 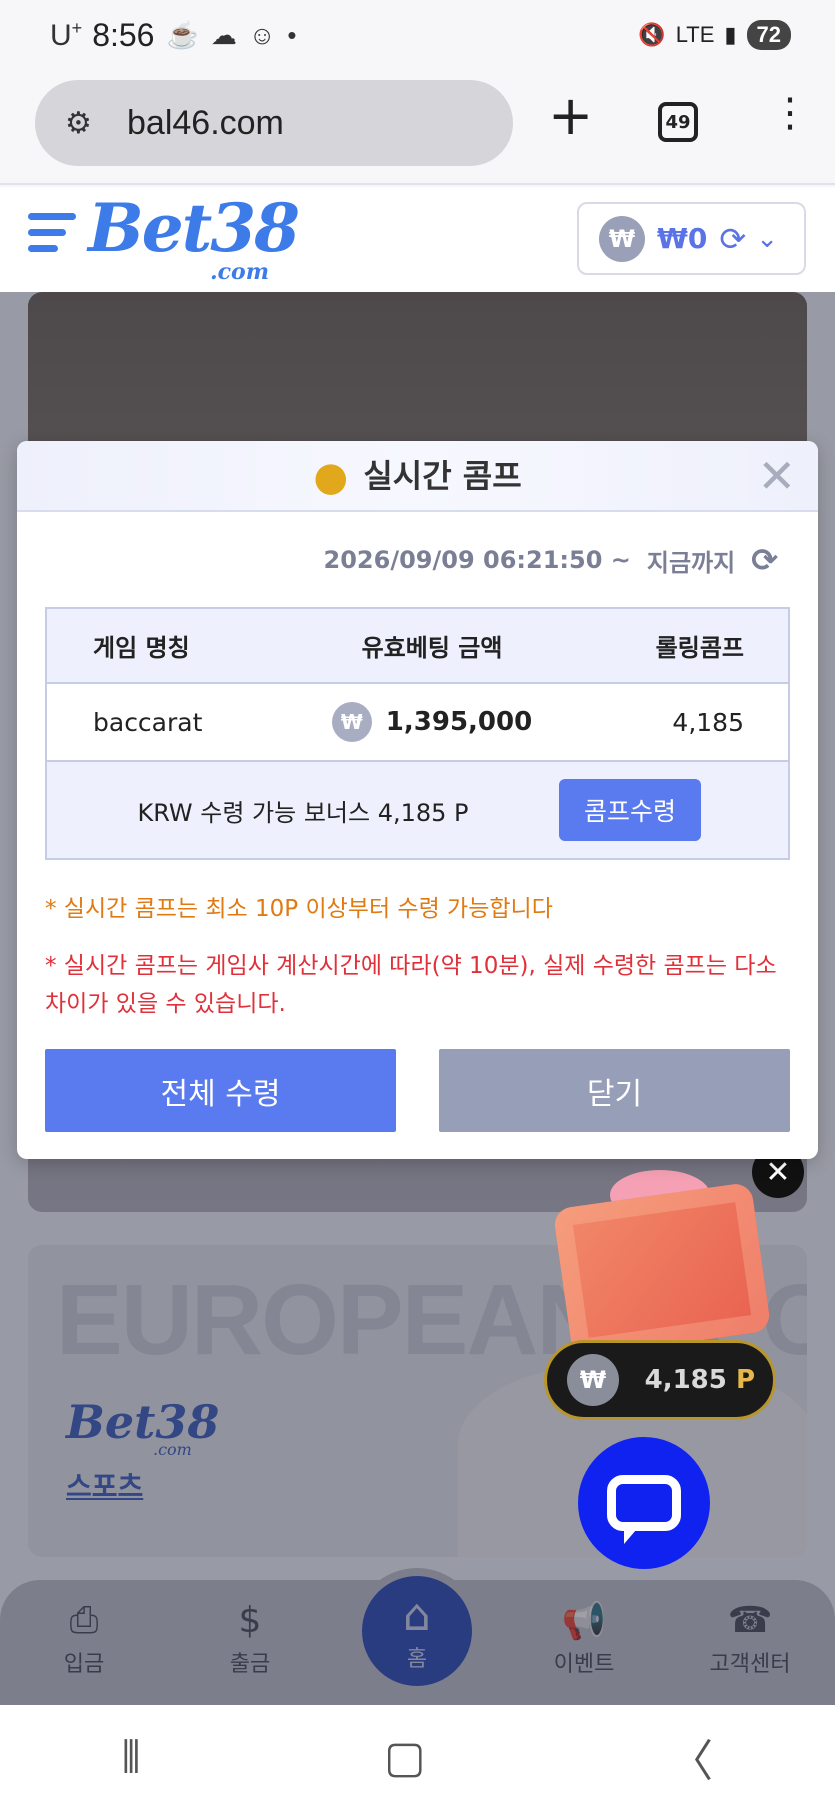 I want to click on row-bet-value: 1,395,000, so click(x=459, y=722).